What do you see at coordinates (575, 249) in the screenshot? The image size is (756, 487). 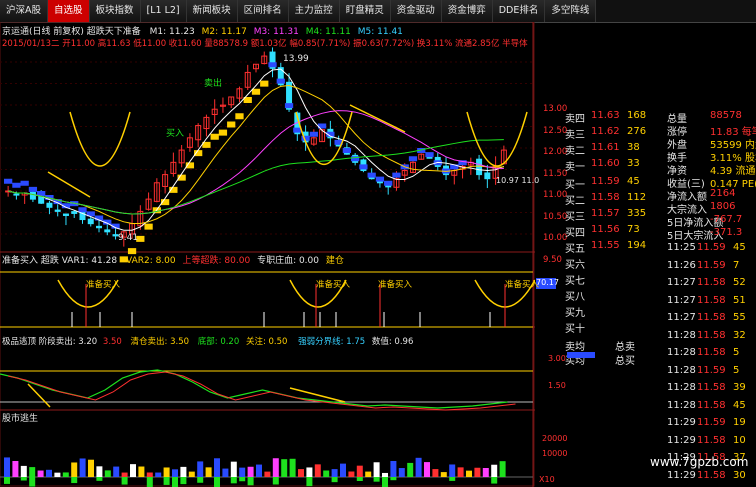 I see `bid-label: 买五` at bounding box center [575, 249].